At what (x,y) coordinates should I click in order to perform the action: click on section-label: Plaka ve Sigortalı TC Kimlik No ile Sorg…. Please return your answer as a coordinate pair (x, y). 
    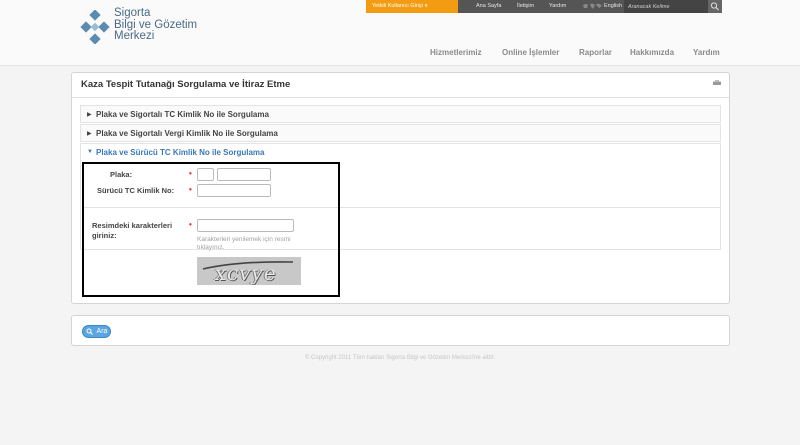
    Looking at the image, I should click on (182, 114).